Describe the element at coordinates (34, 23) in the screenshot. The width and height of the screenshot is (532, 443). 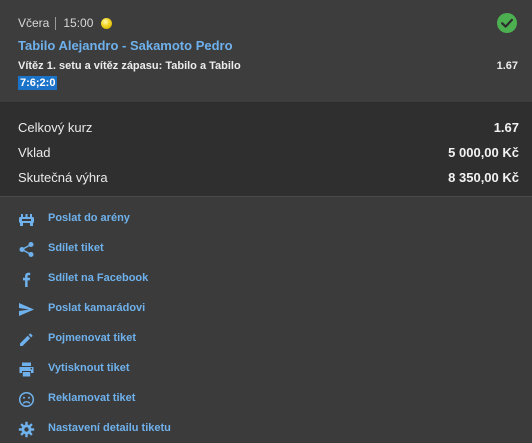
I see `bet-day: Včera` at that location.